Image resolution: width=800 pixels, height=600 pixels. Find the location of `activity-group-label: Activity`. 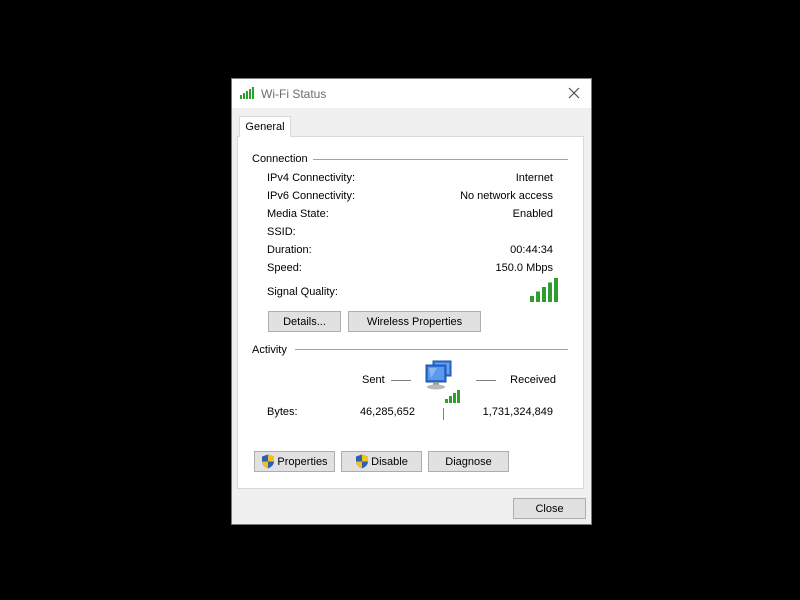

activity-group-label: Activity is located at coordinates (269, 350).